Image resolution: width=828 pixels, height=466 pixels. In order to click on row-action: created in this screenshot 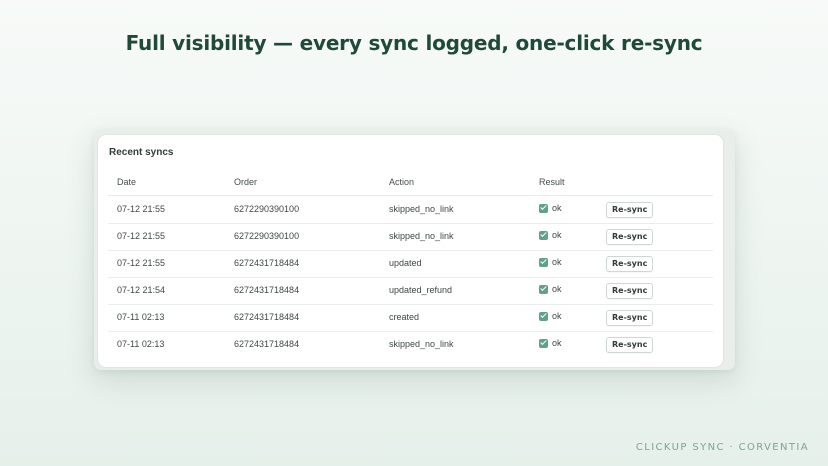, I will do `click(404, 317)`.